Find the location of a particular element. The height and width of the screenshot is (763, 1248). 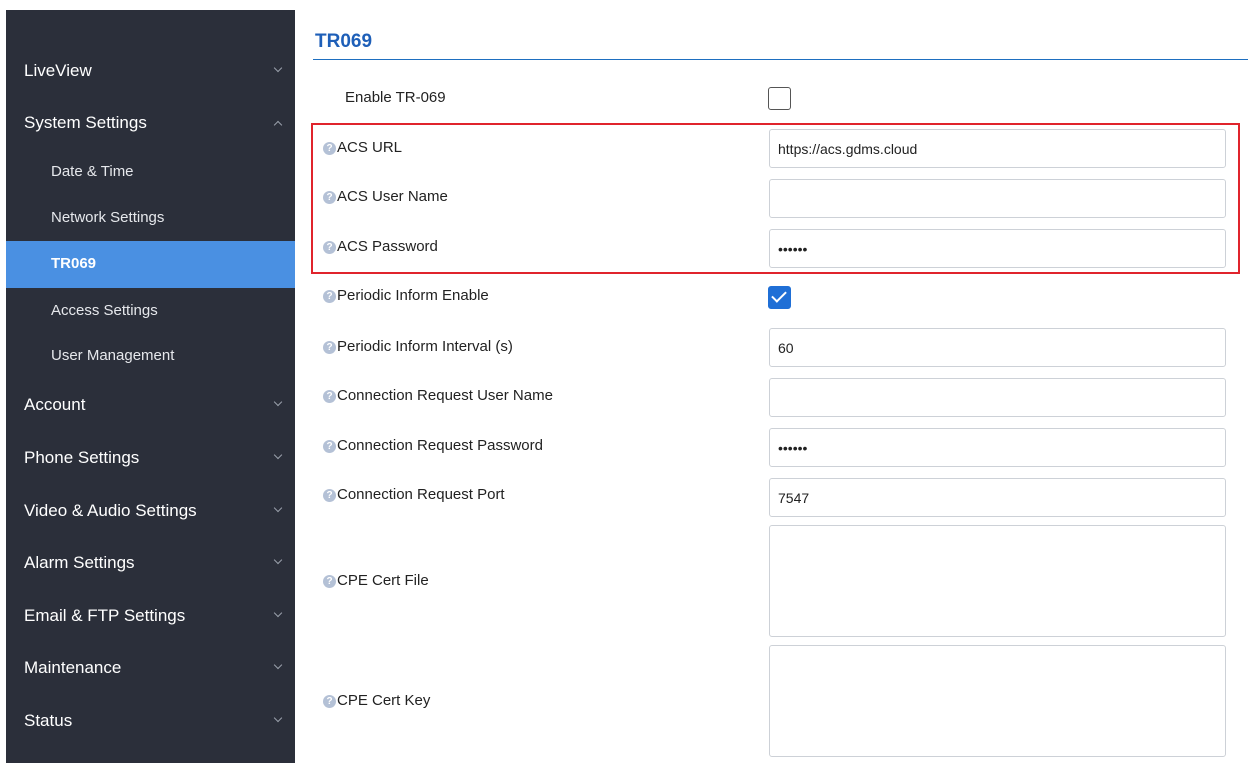

sidebar-item-label: Video & Audio Settings is located at coordinates (110, 510).